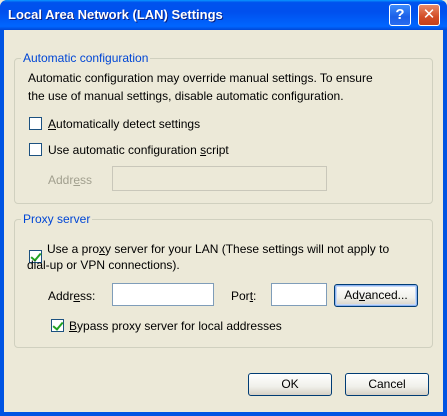  I want to click on bypass-local-label: Bypass proxy server for local addresses, so click(175, 326).